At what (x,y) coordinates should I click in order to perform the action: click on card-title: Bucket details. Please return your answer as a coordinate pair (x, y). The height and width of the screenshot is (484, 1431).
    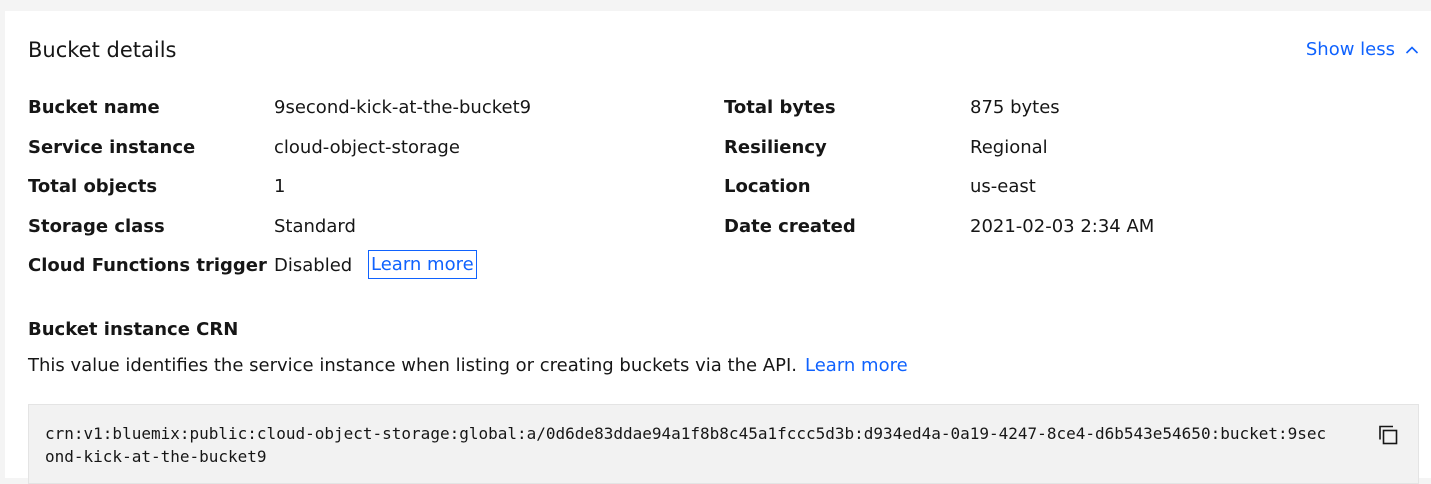
    Looking at the image, I should click on (102, 50).